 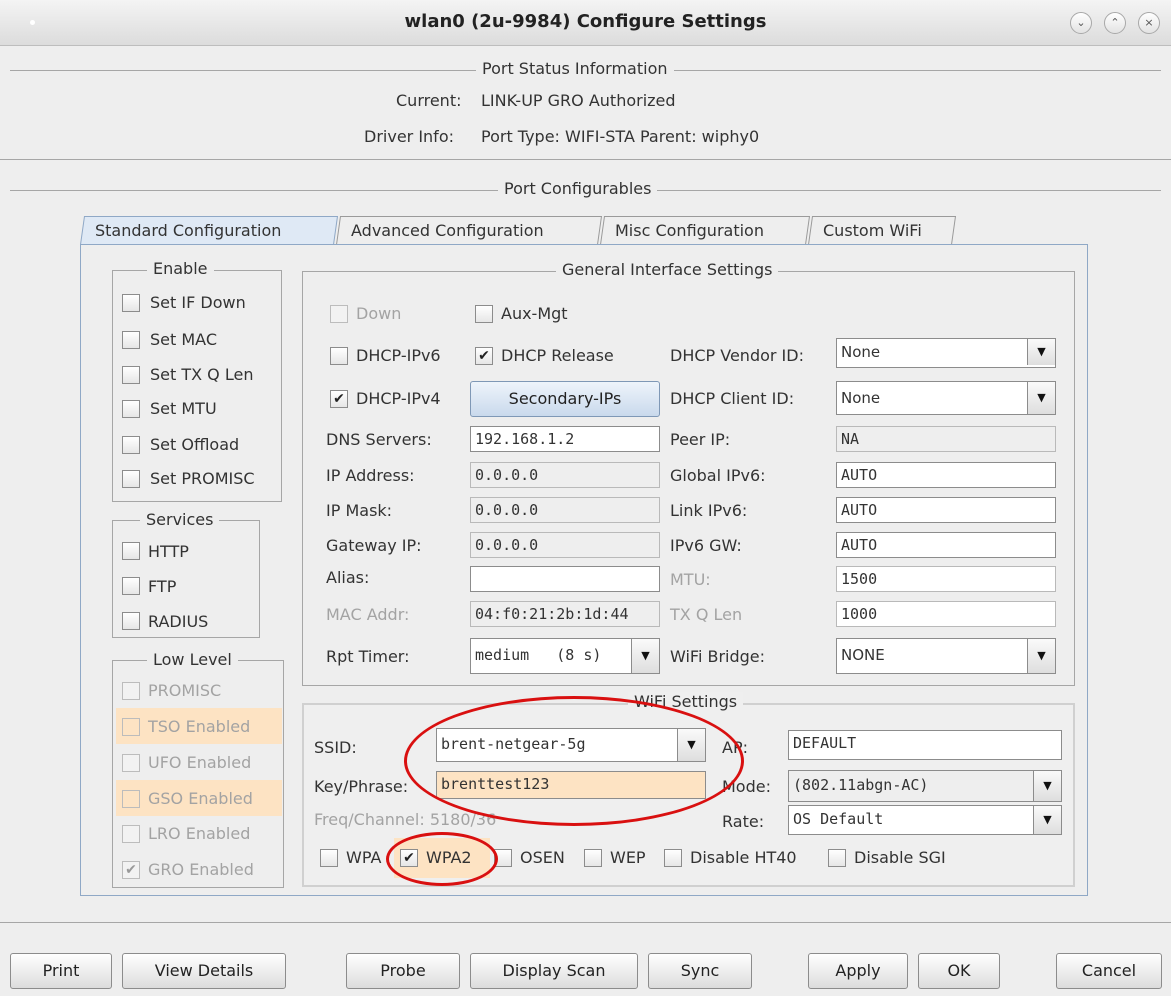 What do you see at coordinates (209, 230) in the screenshot?
I see `tab-standard-configuration: Standard Configuration` at bounding box center [209, 230].